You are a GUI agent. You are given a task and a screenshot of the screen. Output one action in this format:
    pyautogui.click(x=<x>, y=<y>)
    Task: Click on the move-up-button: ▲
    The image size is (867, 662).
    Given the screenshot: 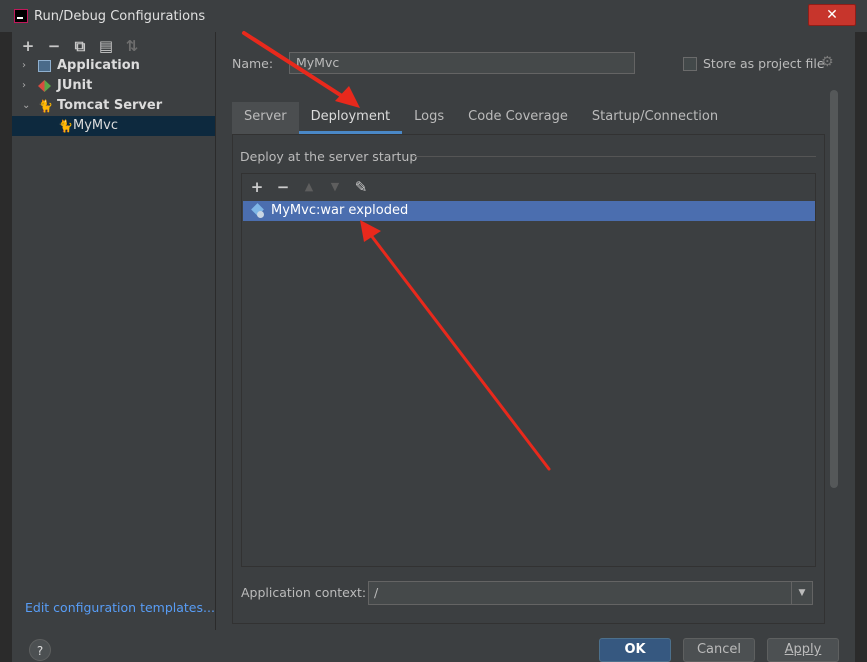 What is the action you would take?
    pyautogui.click(x=309, y=187)
    